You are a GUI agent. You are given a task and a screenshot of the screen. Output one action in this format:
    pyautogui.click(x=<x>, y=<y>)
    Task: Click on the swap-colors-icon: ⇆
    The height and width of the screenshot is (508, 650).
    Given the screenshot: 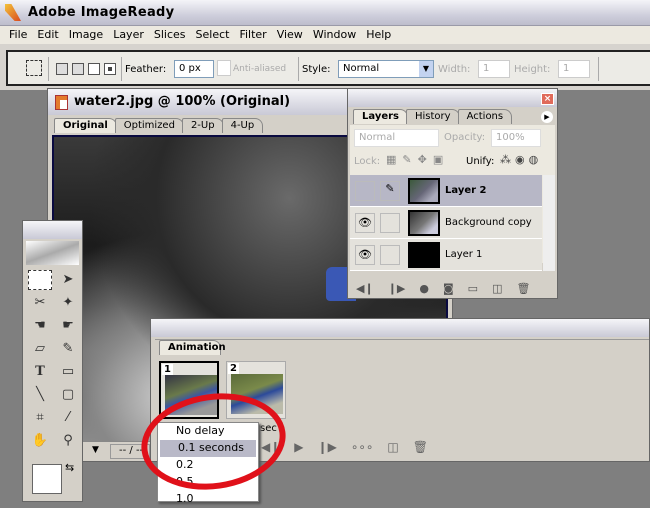 What is the action you would take?
    pyautogui.click(x=69, y=467)
    